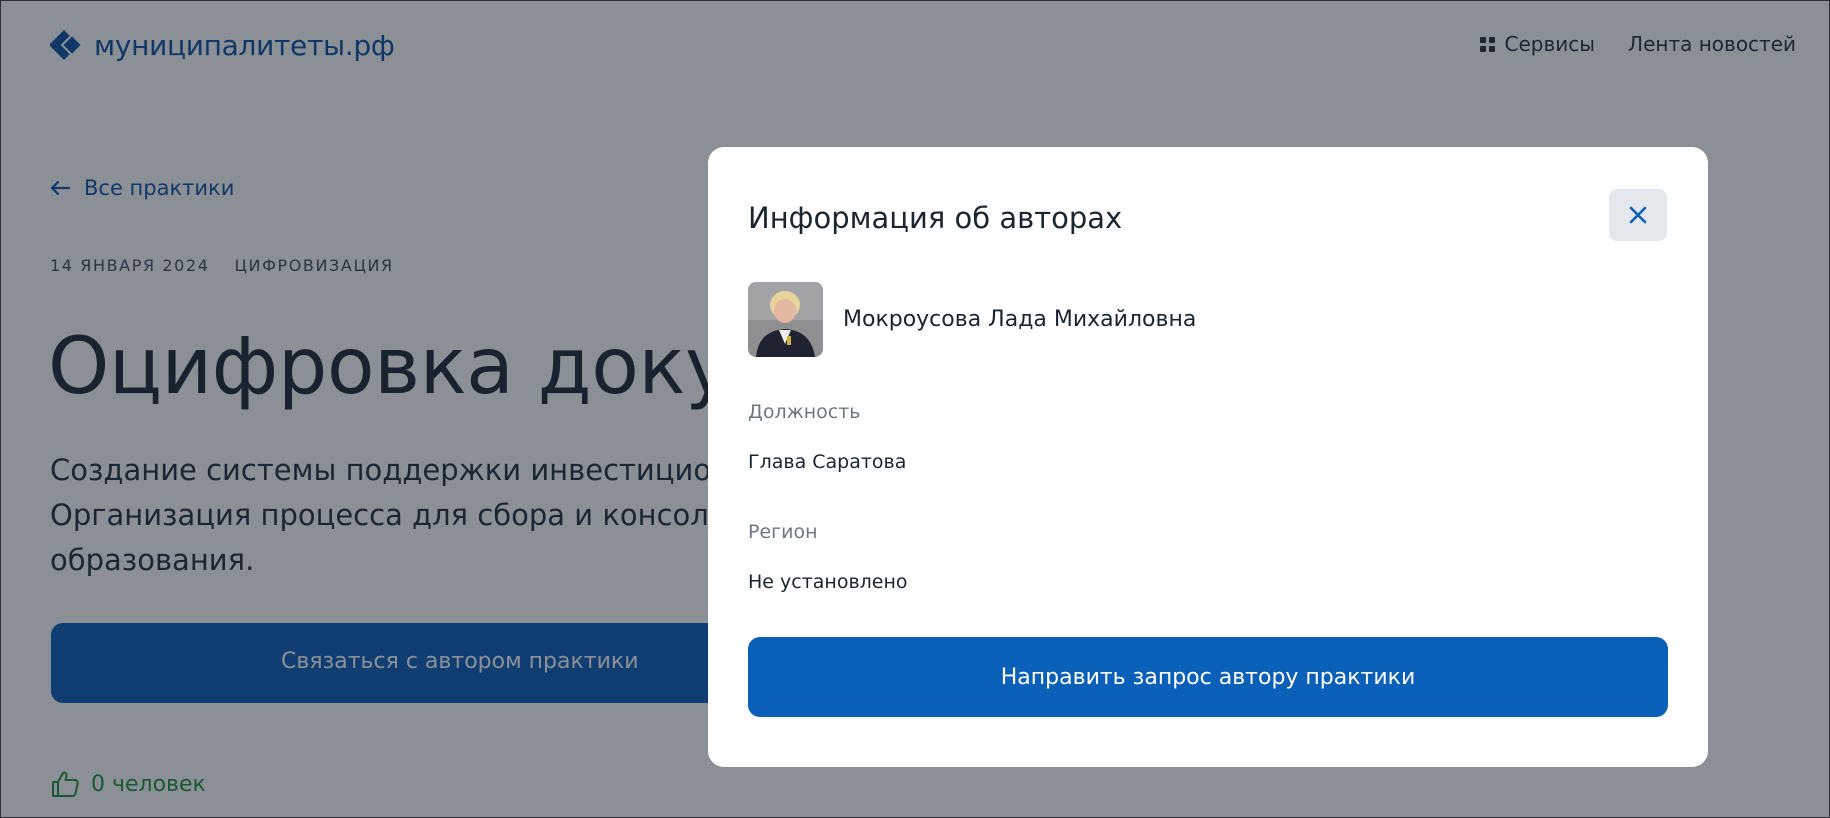  What do you see at coordinates (804, 412) in the screenshot?
I see `position-label: Должность` at bounding box center [804, 412].